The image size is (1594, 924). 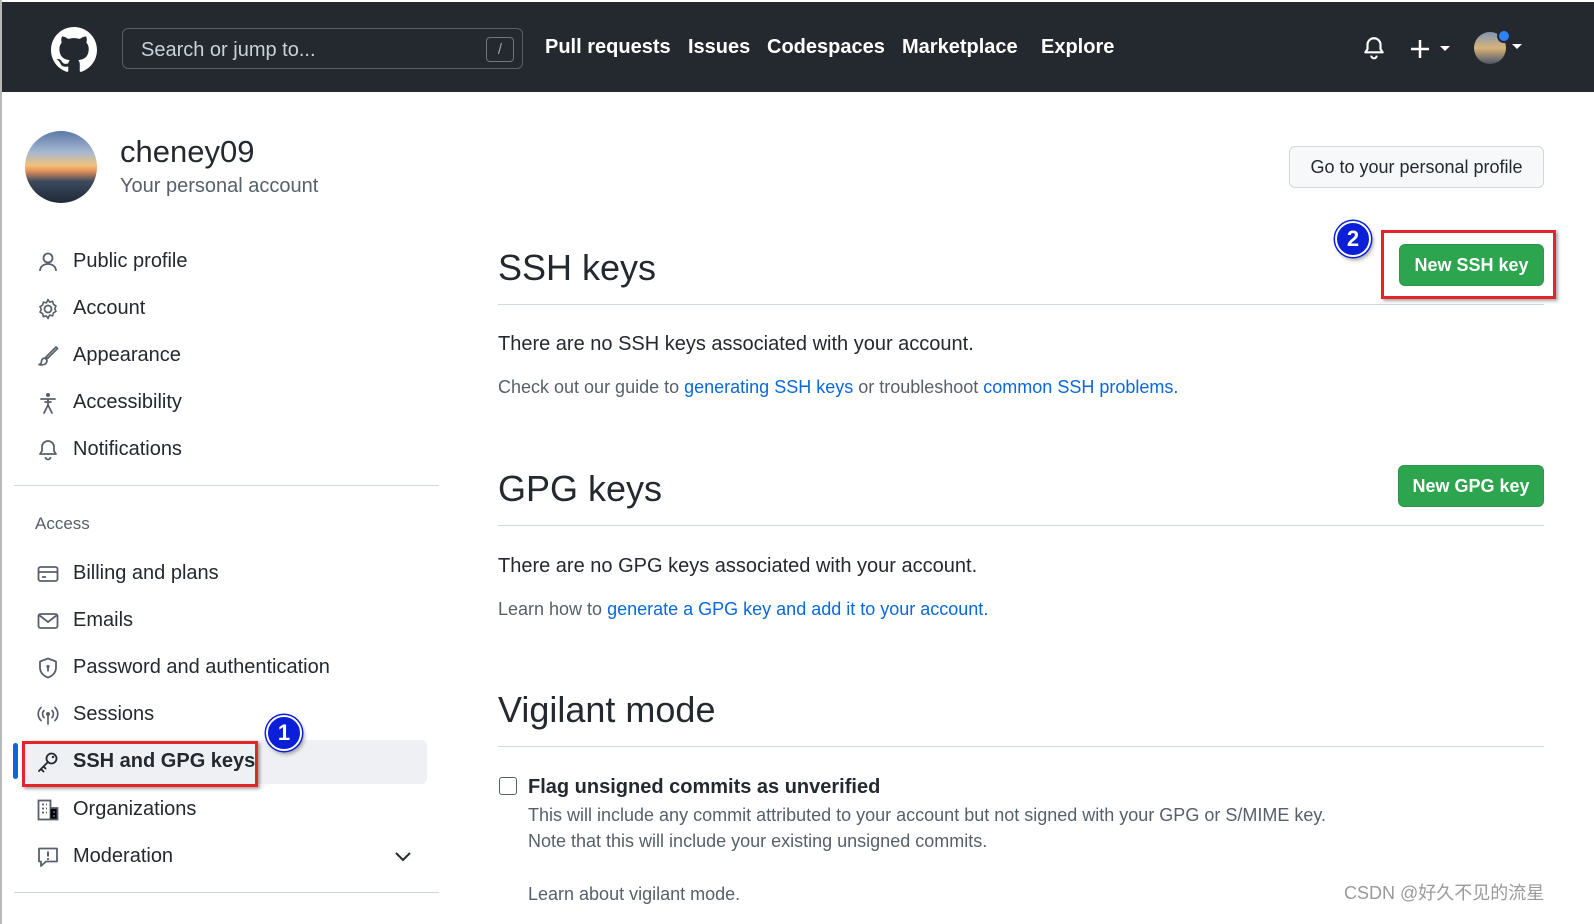 What do you see at coordinates (48, 621) in the screenshot?
I see `mail-icon` at bounding box center [48, 621].